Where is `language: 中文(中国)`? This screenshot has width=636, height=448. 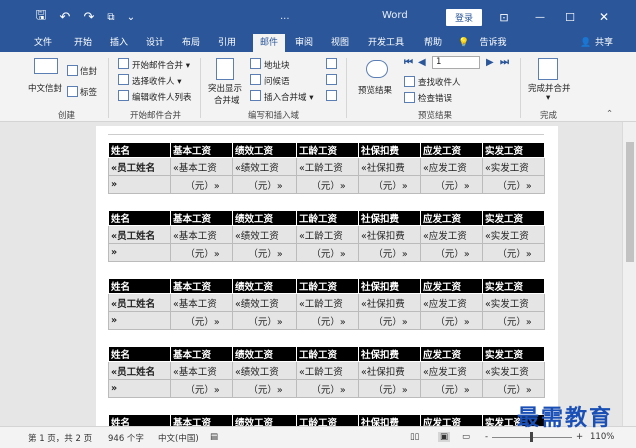
language: 中文(中国) is located at coordinates (178, 438).